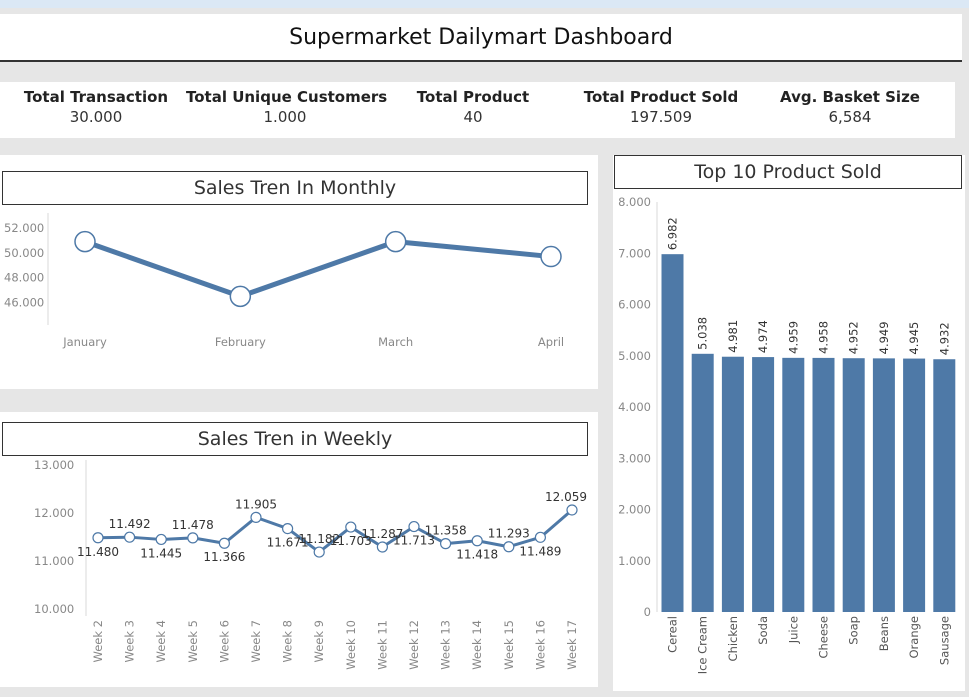 This screenshot has width=969, height=697. Describe the element at coordinates (395, 342) in the screenshot. I see `x-tick-label: March` at that location.